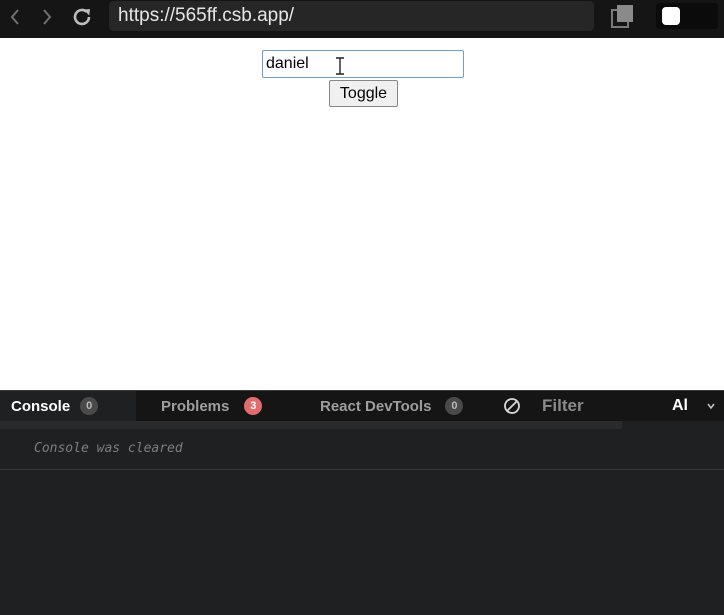 This screenshot has height=615, width=724. Describe the element at coordinates (340, 66) in the screenshot. I see `text-cursor-icon` at that location.